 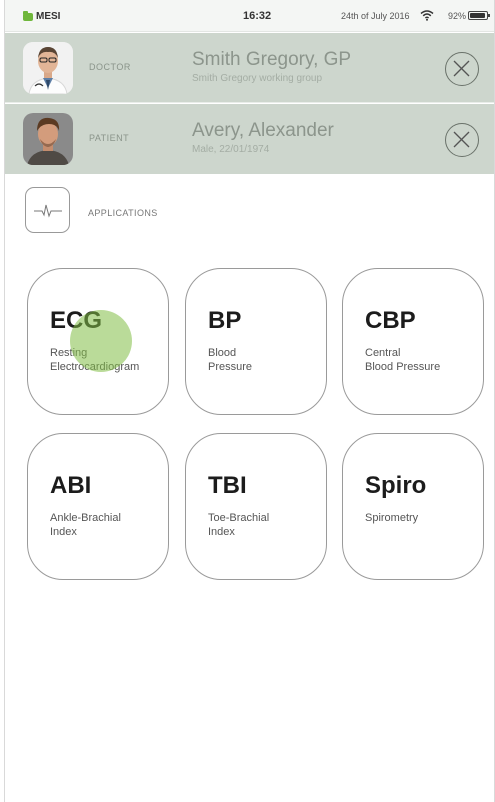 I want to click on applications-label: APPLICATIONS, so click(x=123, y=213).